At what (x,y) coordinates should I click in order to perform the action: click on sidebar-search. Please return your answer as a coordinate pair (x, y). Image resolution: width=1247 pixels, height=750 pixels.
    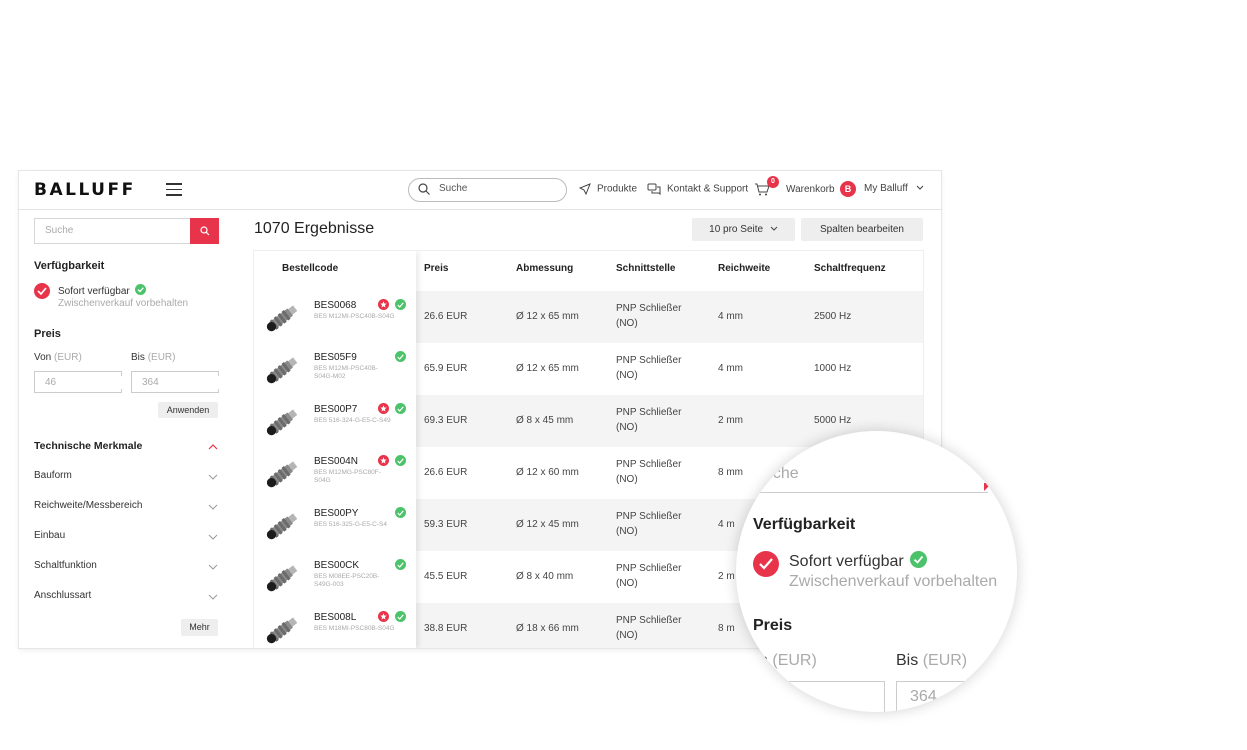
    Looking at the image, I should click on (112, 231).